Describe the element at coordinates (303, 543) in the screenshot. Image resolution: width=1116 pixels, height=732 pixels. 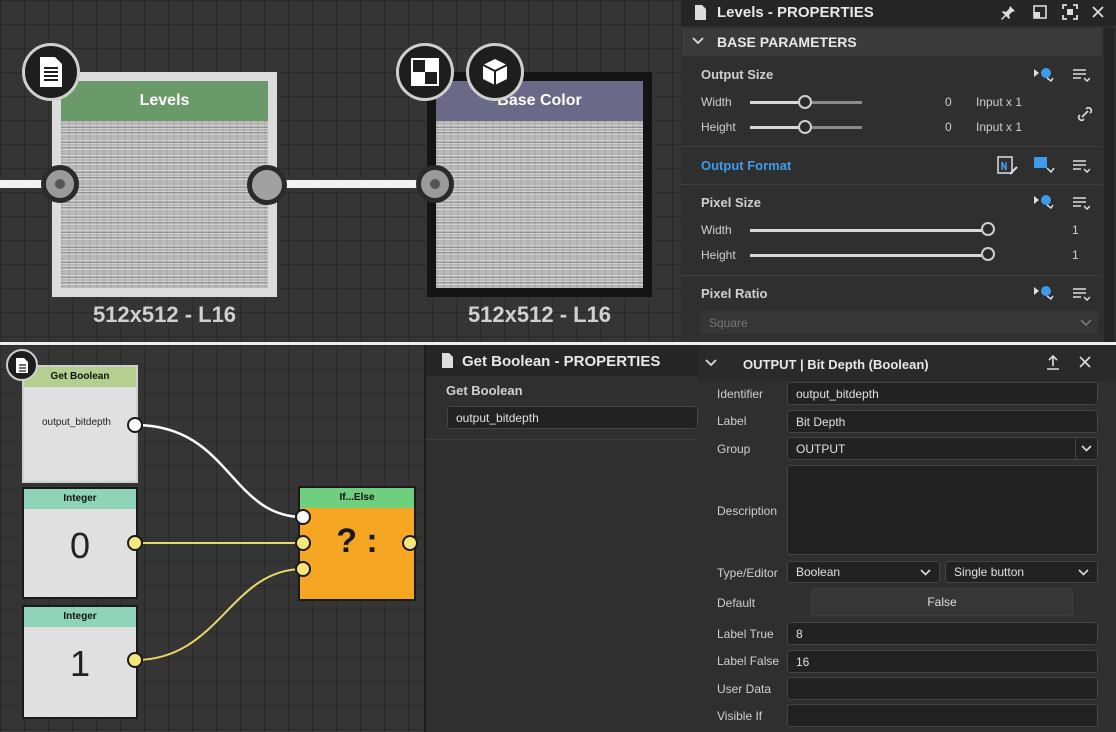
I see `ifelse-true-port` at that location.